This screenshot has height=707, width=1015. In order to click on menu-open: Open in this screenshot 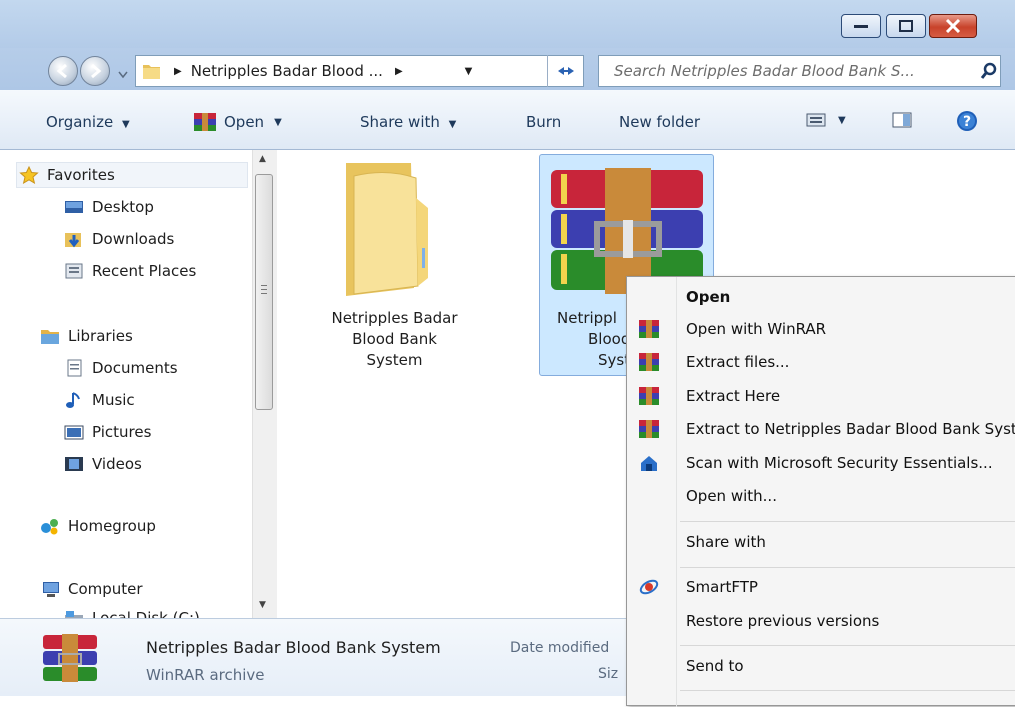, I will do `click(708, 297)`.